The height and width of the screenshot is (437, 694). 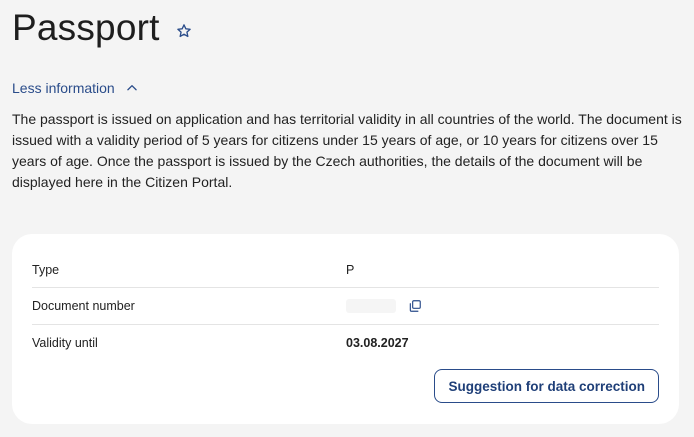 I want to click on detail-row-document-number: Document number, so click(x=345, y=306).